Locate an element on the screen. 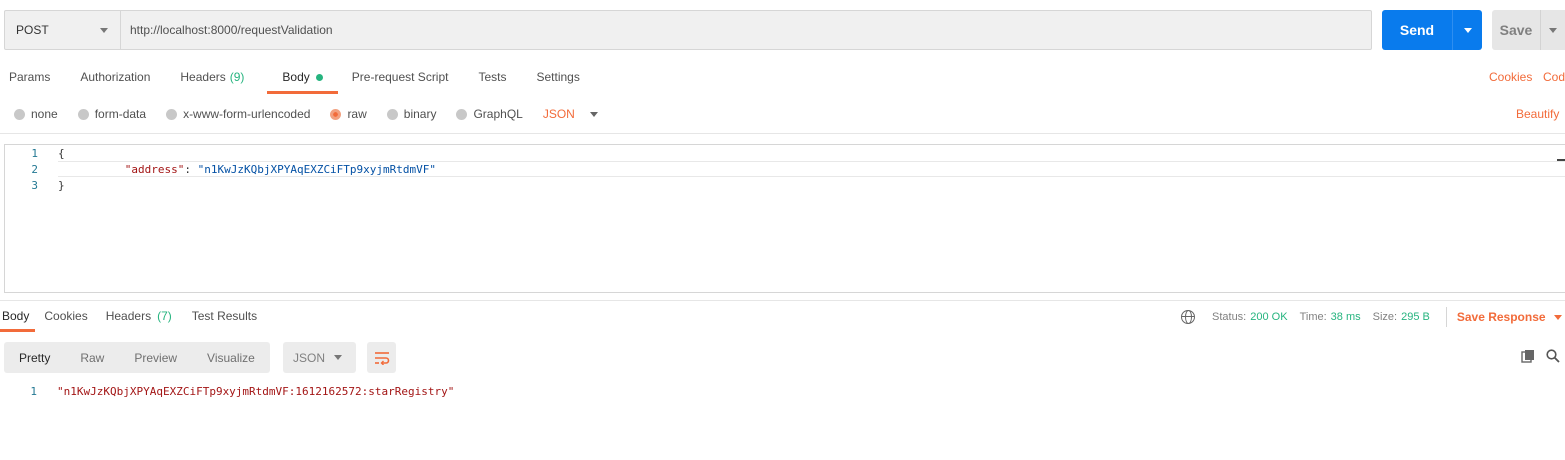 The width and height of the screenshot is (1565, 460). view-preview-button: Preview is located at coordinates (155, 357).